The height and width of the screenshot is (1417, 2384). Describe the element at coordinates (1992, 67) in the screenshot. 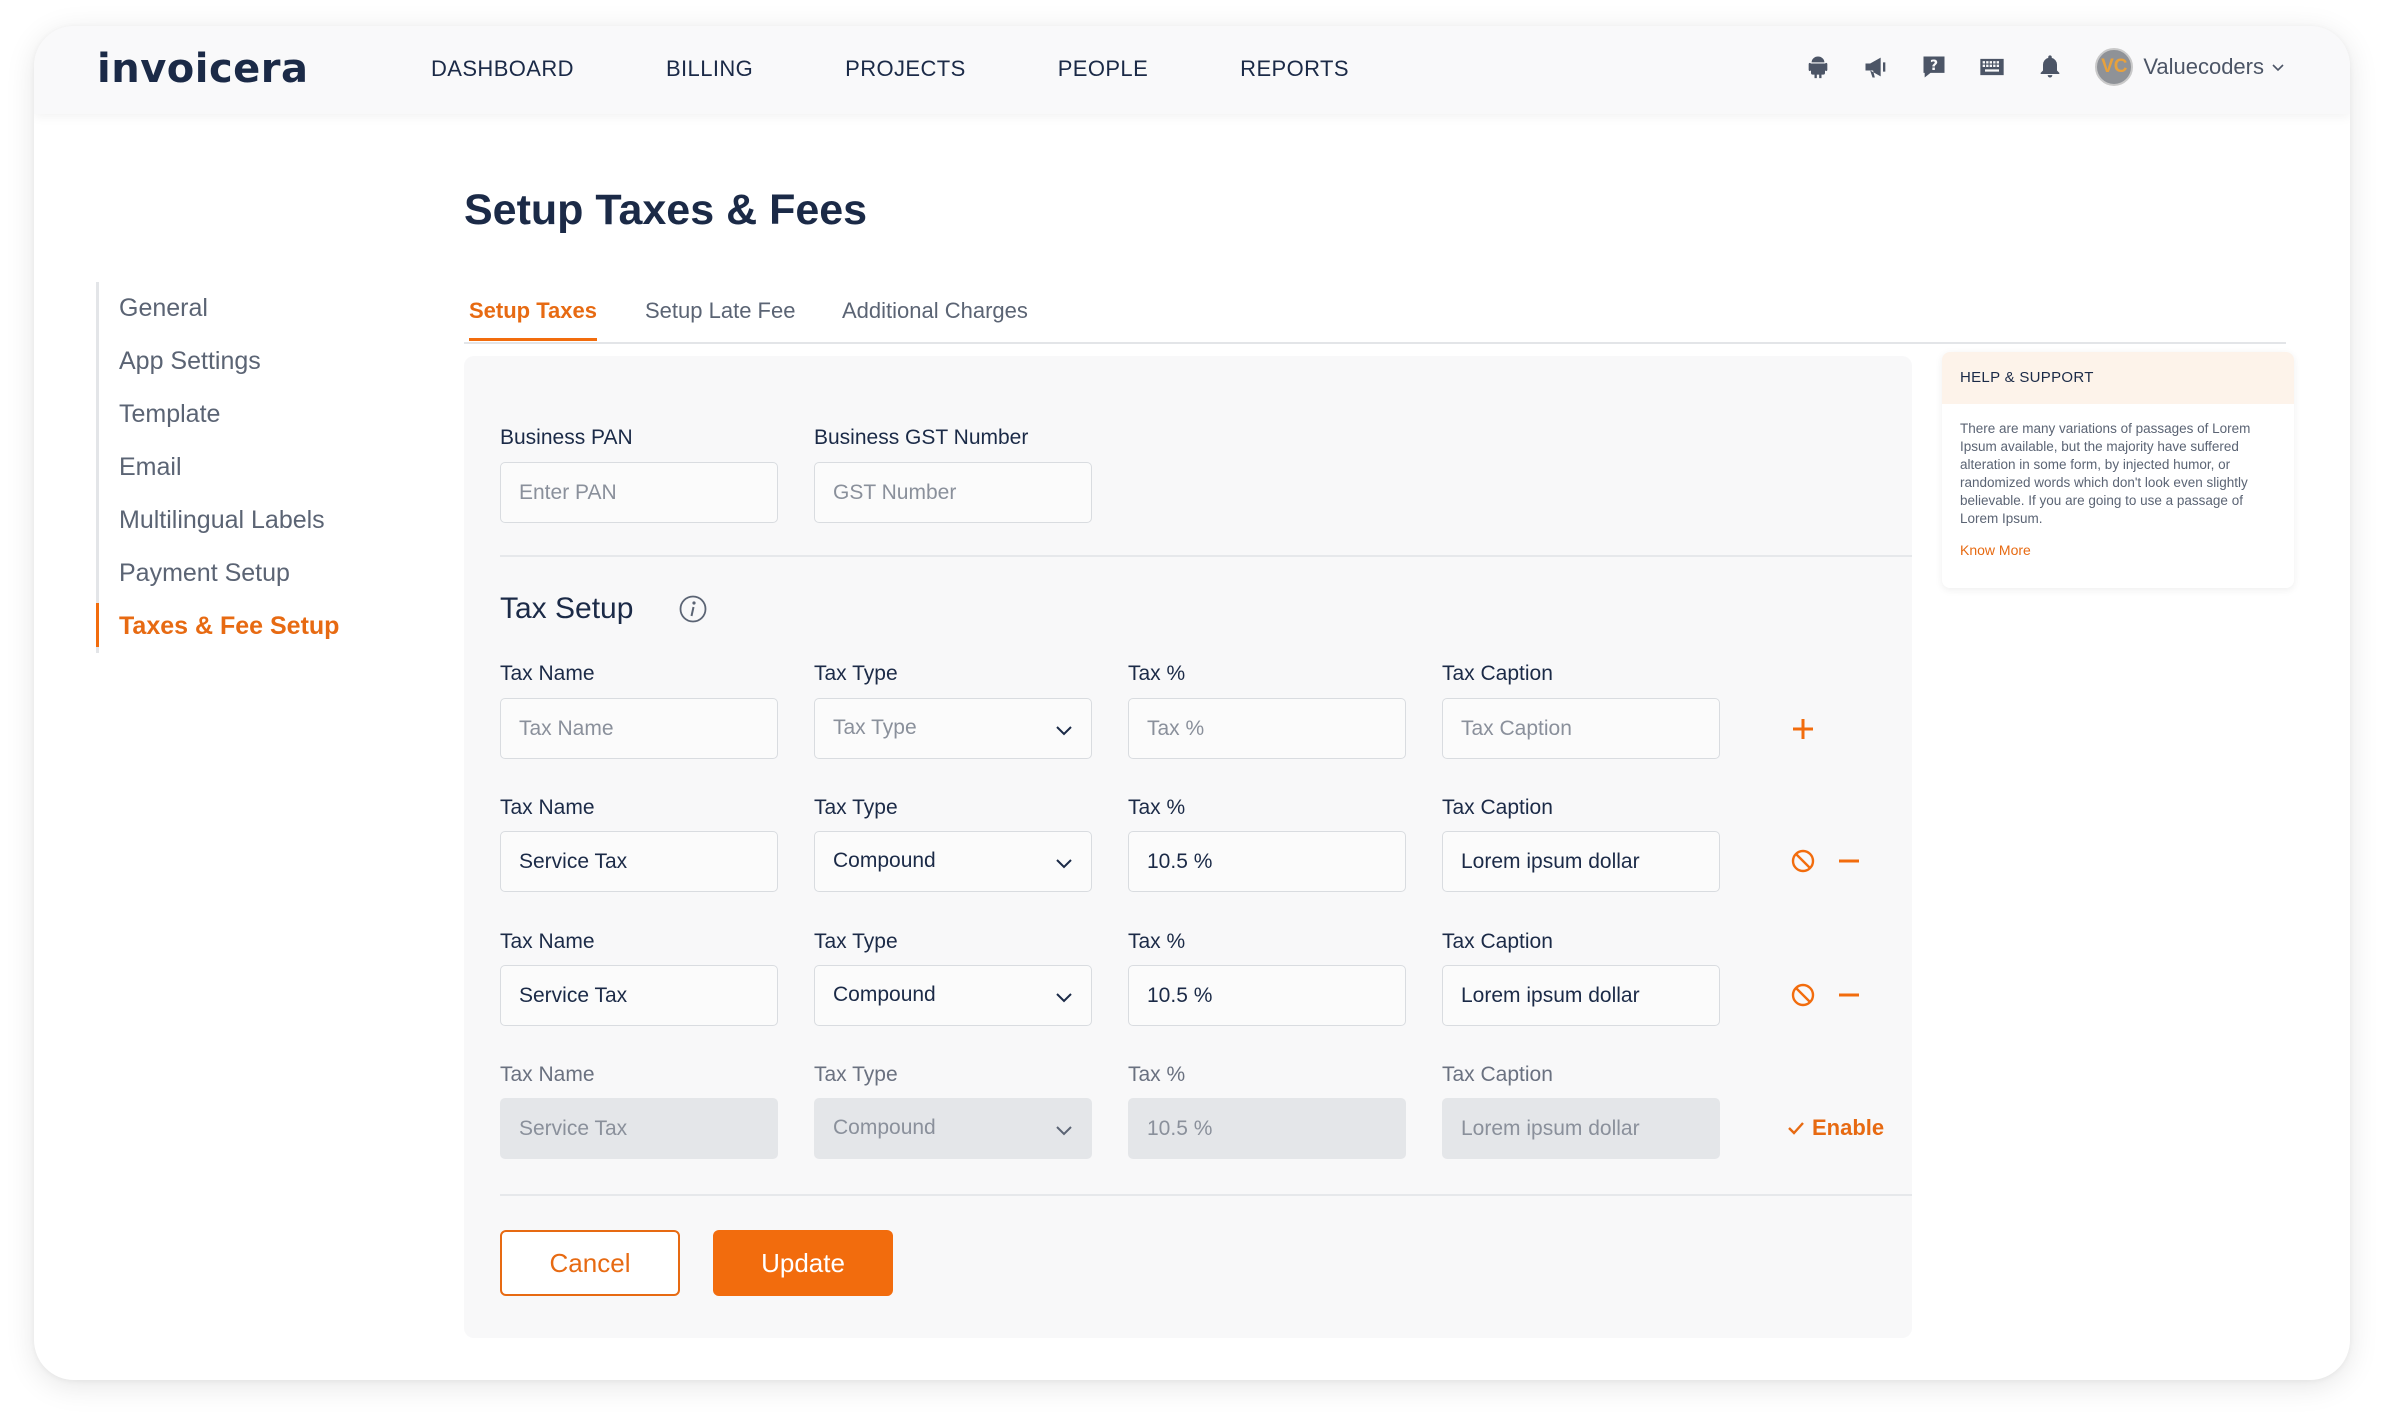

I see `keyboard-icon` at that location.